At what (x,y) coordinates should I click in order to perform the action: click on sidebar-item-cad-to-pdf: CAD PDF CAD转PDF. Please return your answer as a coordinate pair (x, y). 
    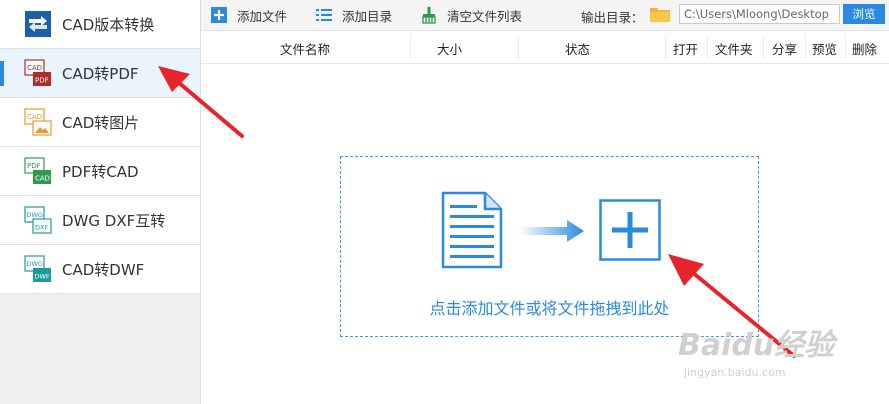
    Looking at the image, I should click on (100, 73).